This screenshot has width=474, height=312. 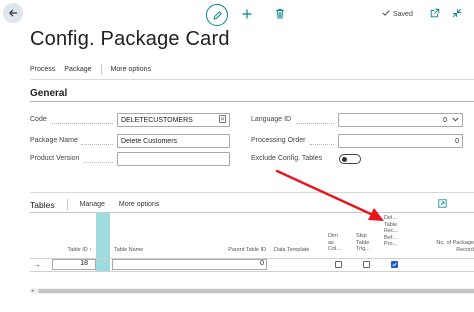 I want to click on column-header-parent-table-id: Parent Table ID, so click(x=243, y=250).